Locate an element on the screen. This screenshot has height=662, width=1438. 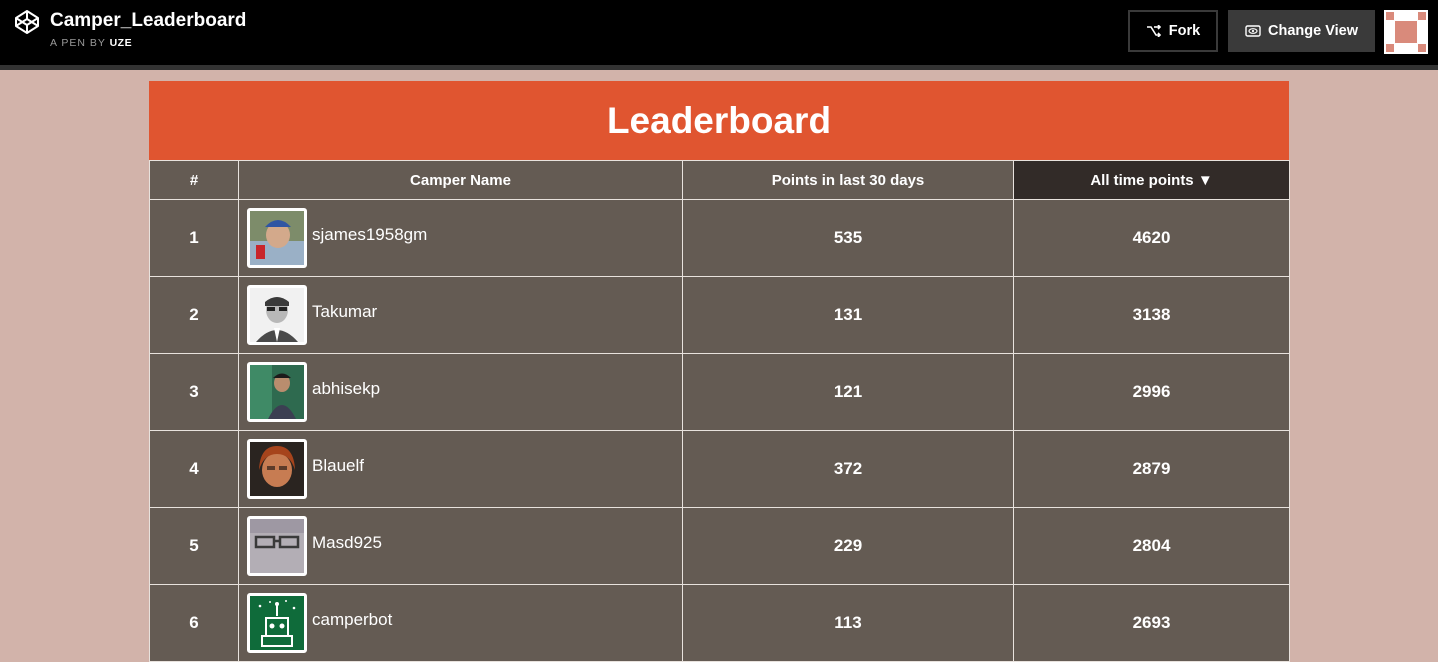
alltime-points-cell: 2804 is located at coordinates (1151, 546).